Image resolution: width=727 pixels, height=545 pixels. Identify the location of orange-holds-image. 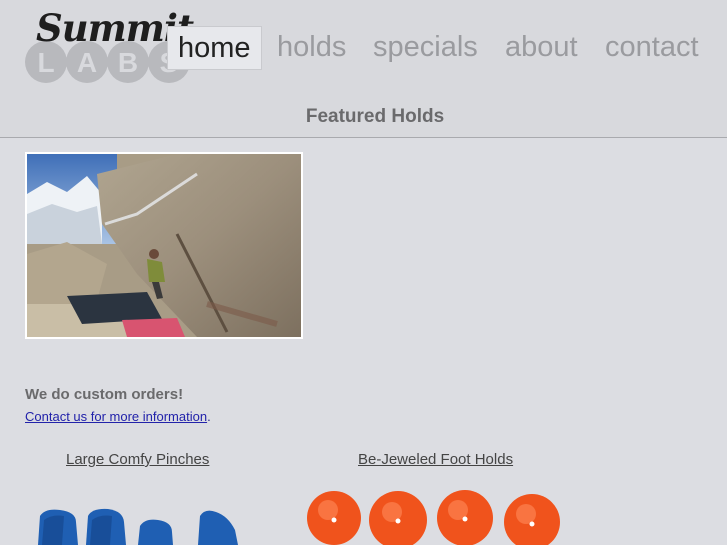
(433, 517).